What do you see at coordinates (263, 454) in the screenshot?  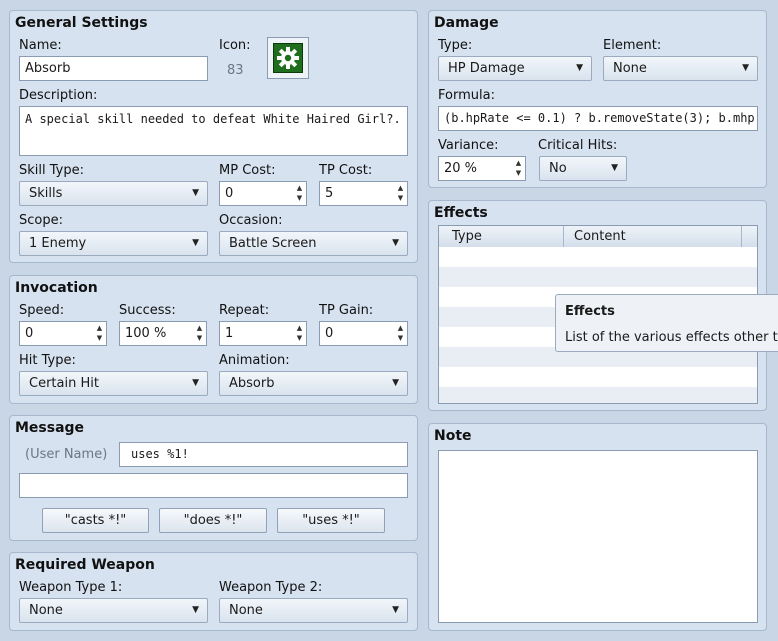 I see `message-line1-field: uses %1!` at bounding box center [263, 454].